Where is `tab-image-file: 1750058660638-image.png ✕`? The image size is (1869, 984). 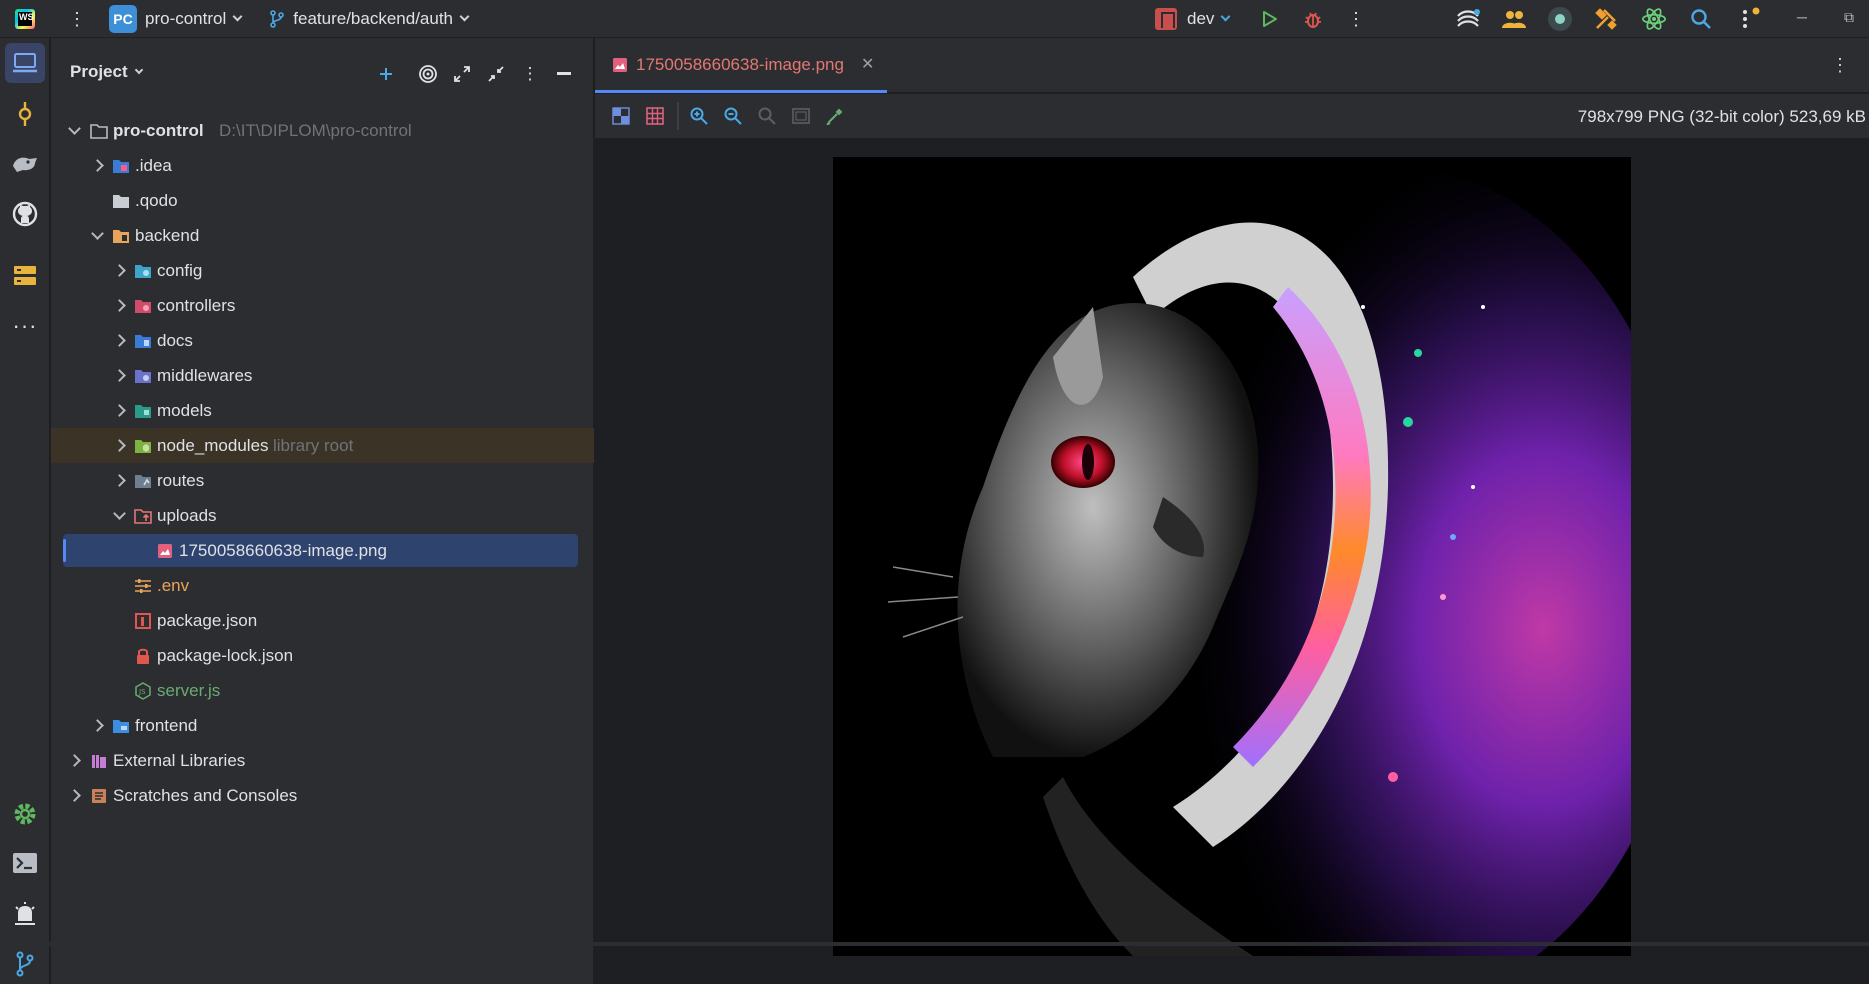 tab-image-file: 1750058660638-image.png ✕ is located at coordinates (741, 65).